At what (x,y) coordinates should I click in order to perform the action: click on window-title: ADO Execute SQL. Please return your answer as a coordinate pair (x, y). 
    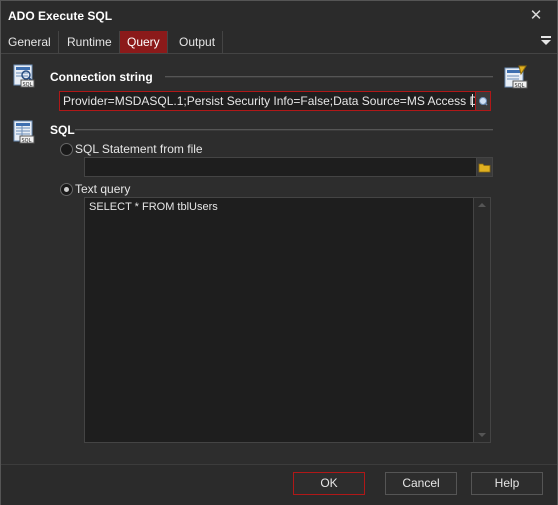
    Looking at the image, I should click on (60, 16).